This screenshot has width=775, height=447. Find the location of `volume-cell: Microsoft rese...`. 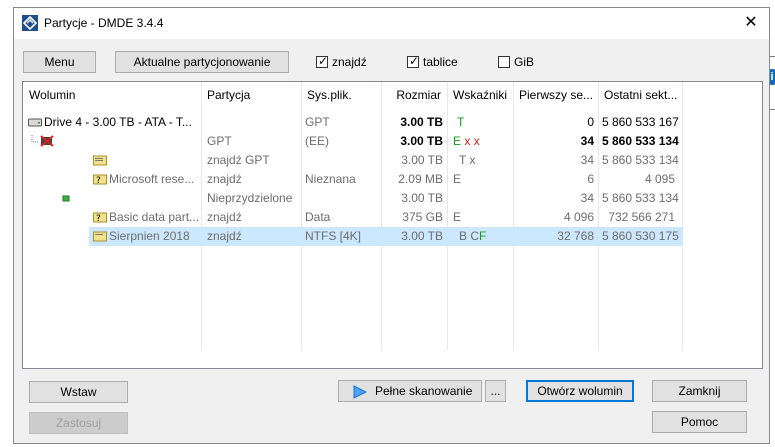

volume-cell: Microsoft rese... is located at coordinates (152, 179).